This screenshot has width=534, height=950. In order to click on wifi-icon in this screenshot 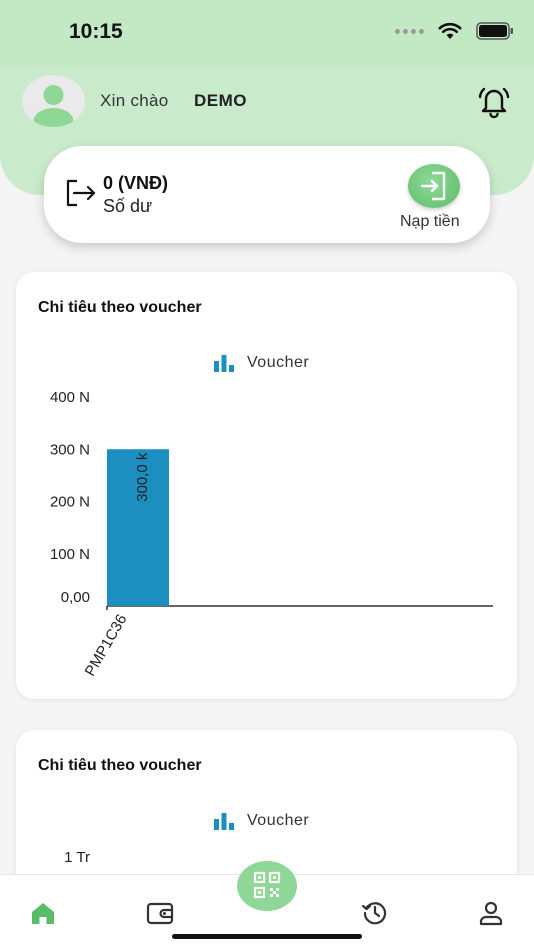, I will do `click(450, 30)`.